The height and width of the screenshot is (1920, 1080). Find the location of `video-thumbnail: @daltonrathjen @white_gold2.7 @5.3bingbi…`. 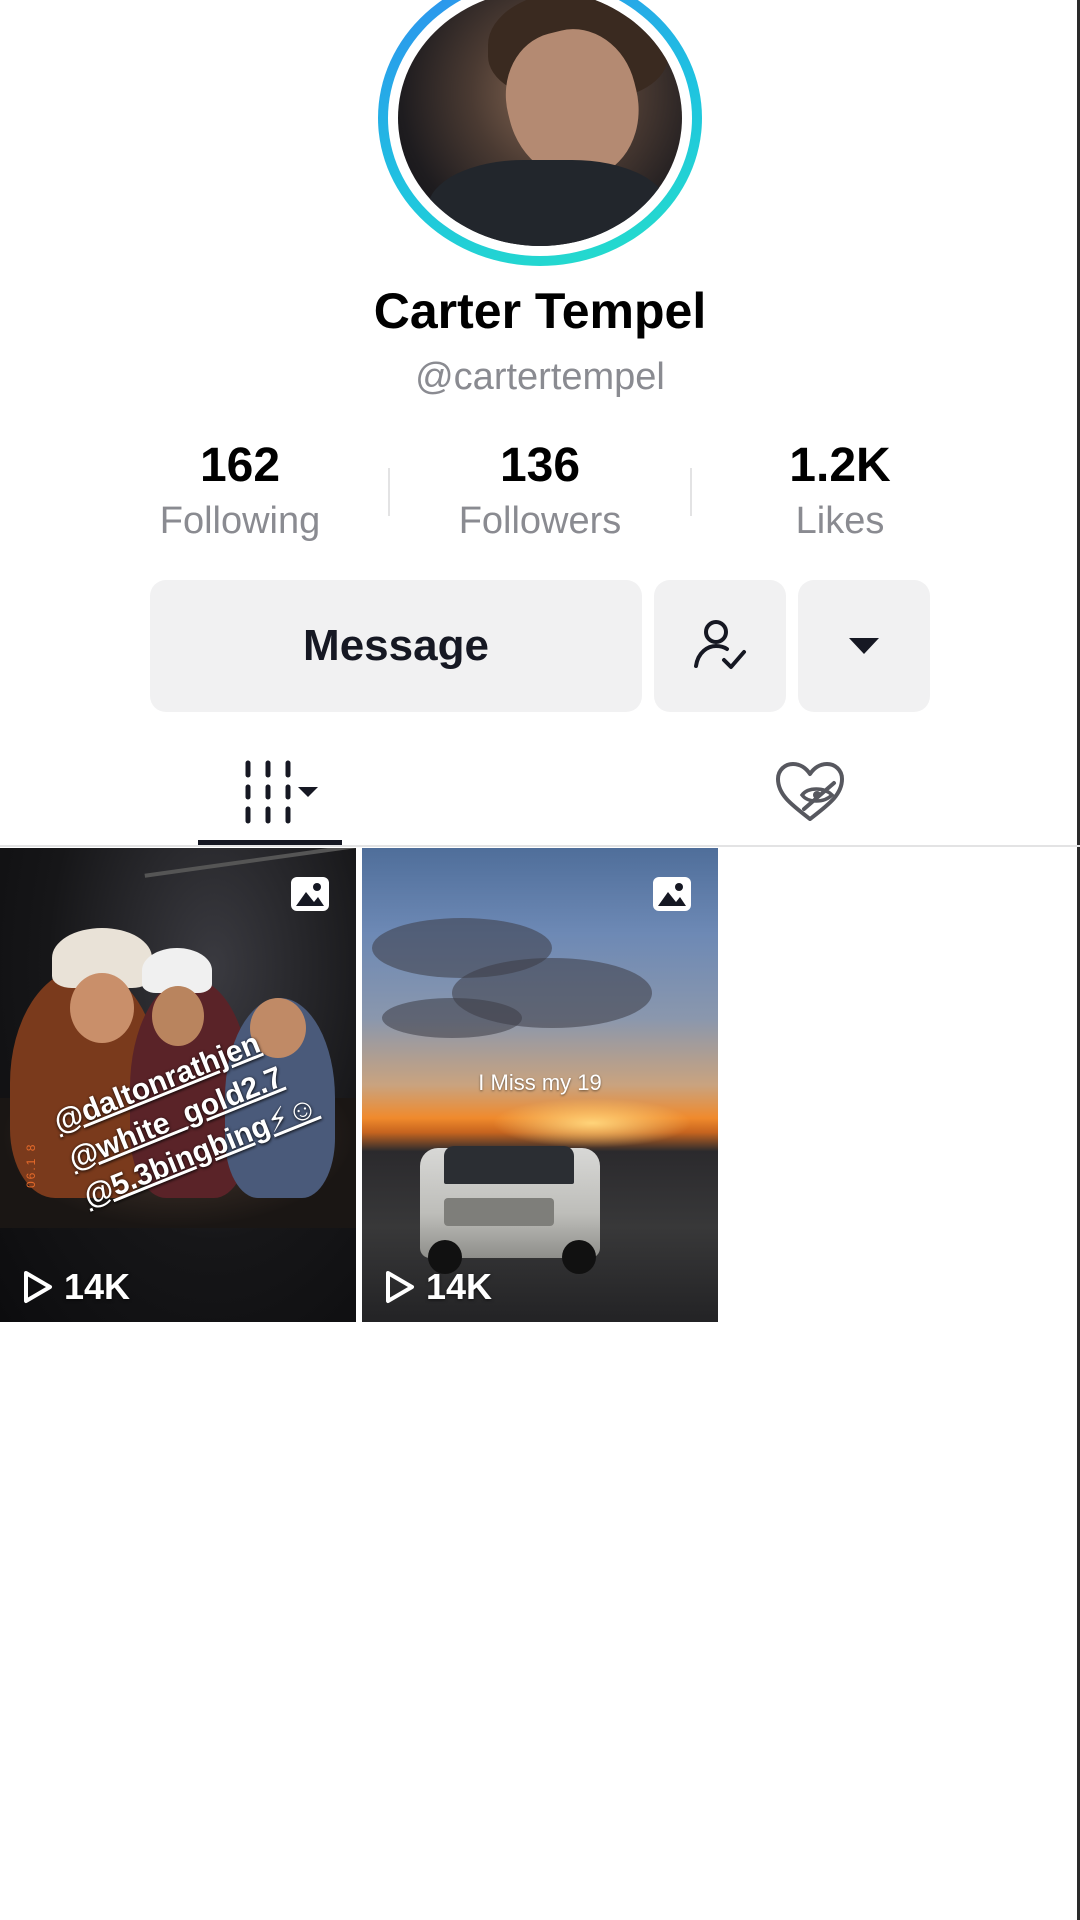

video-thumbnail: @daltonrathjen @white_gold2.7 @5.3bingbi… is located at coordinates (178, 1085).